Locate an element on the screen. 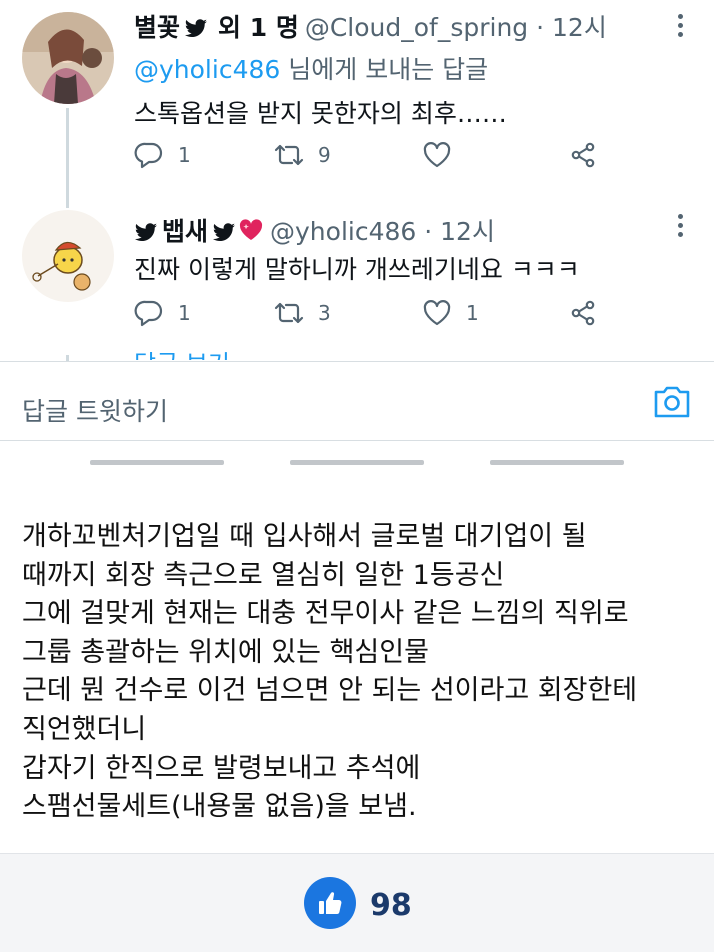 The width and height of the screenshot is (714, 952). reply-to-label: 님에게 보내는 답글 is located at coordinates (384, 69).